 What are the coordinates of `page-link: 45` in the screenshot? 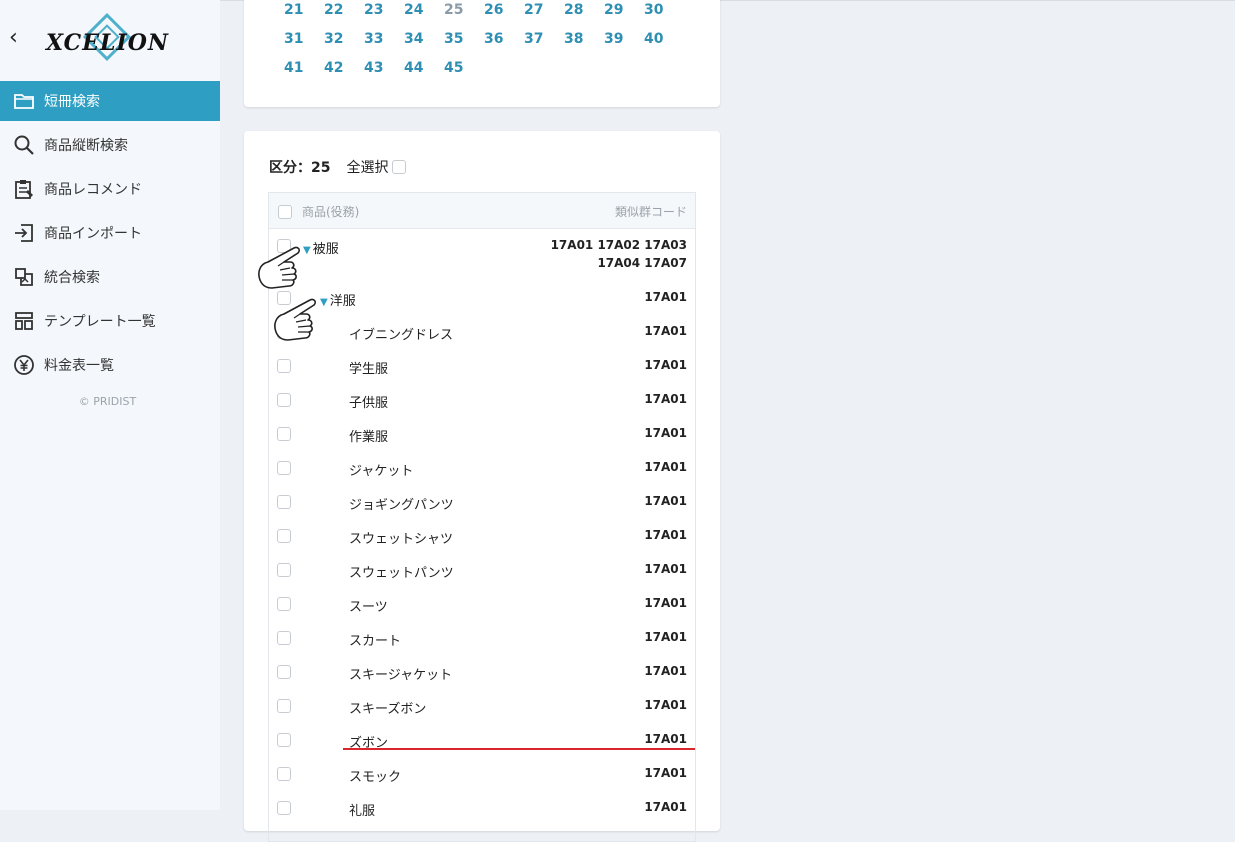 It's located at (464, 68).